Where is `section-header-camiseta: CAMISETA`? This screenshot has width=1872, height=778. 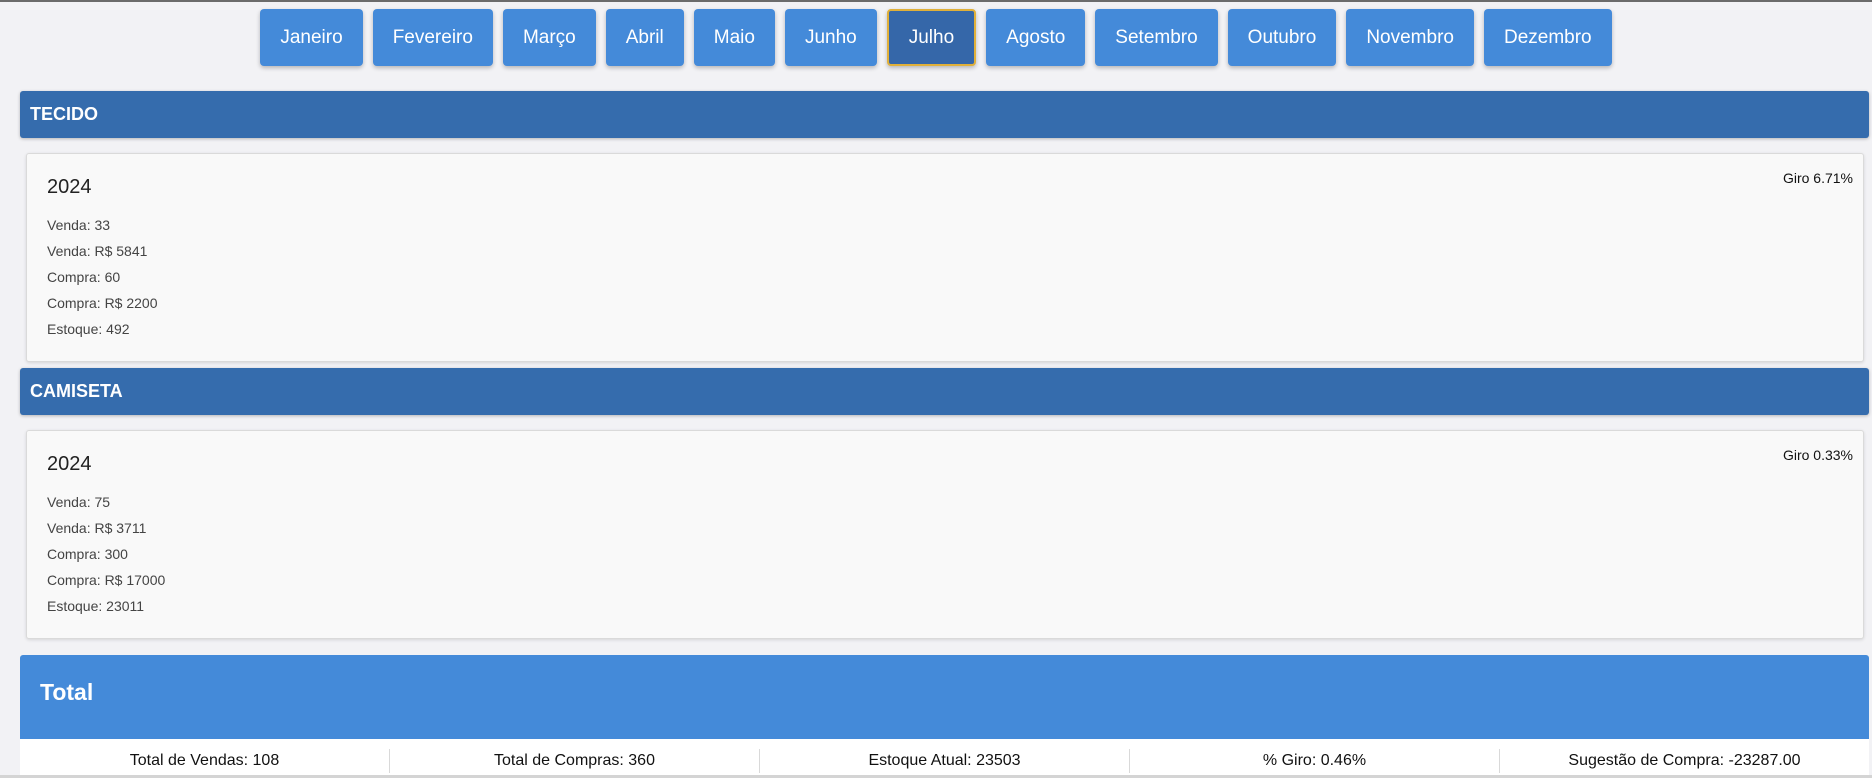 section-header-camiseta: CAMISETA is located at coordinates (944, 391).